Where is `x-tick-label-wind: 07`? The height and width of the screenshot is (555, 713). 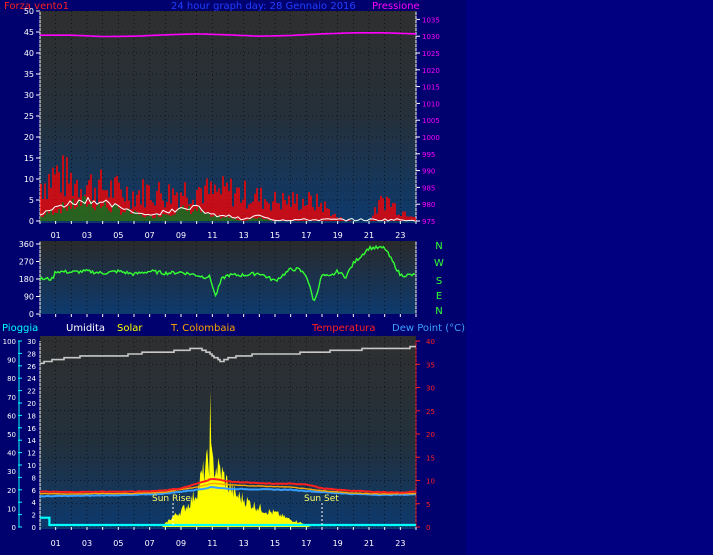
x-tick-label-wind: 07 is located at coordinates (150, 235).